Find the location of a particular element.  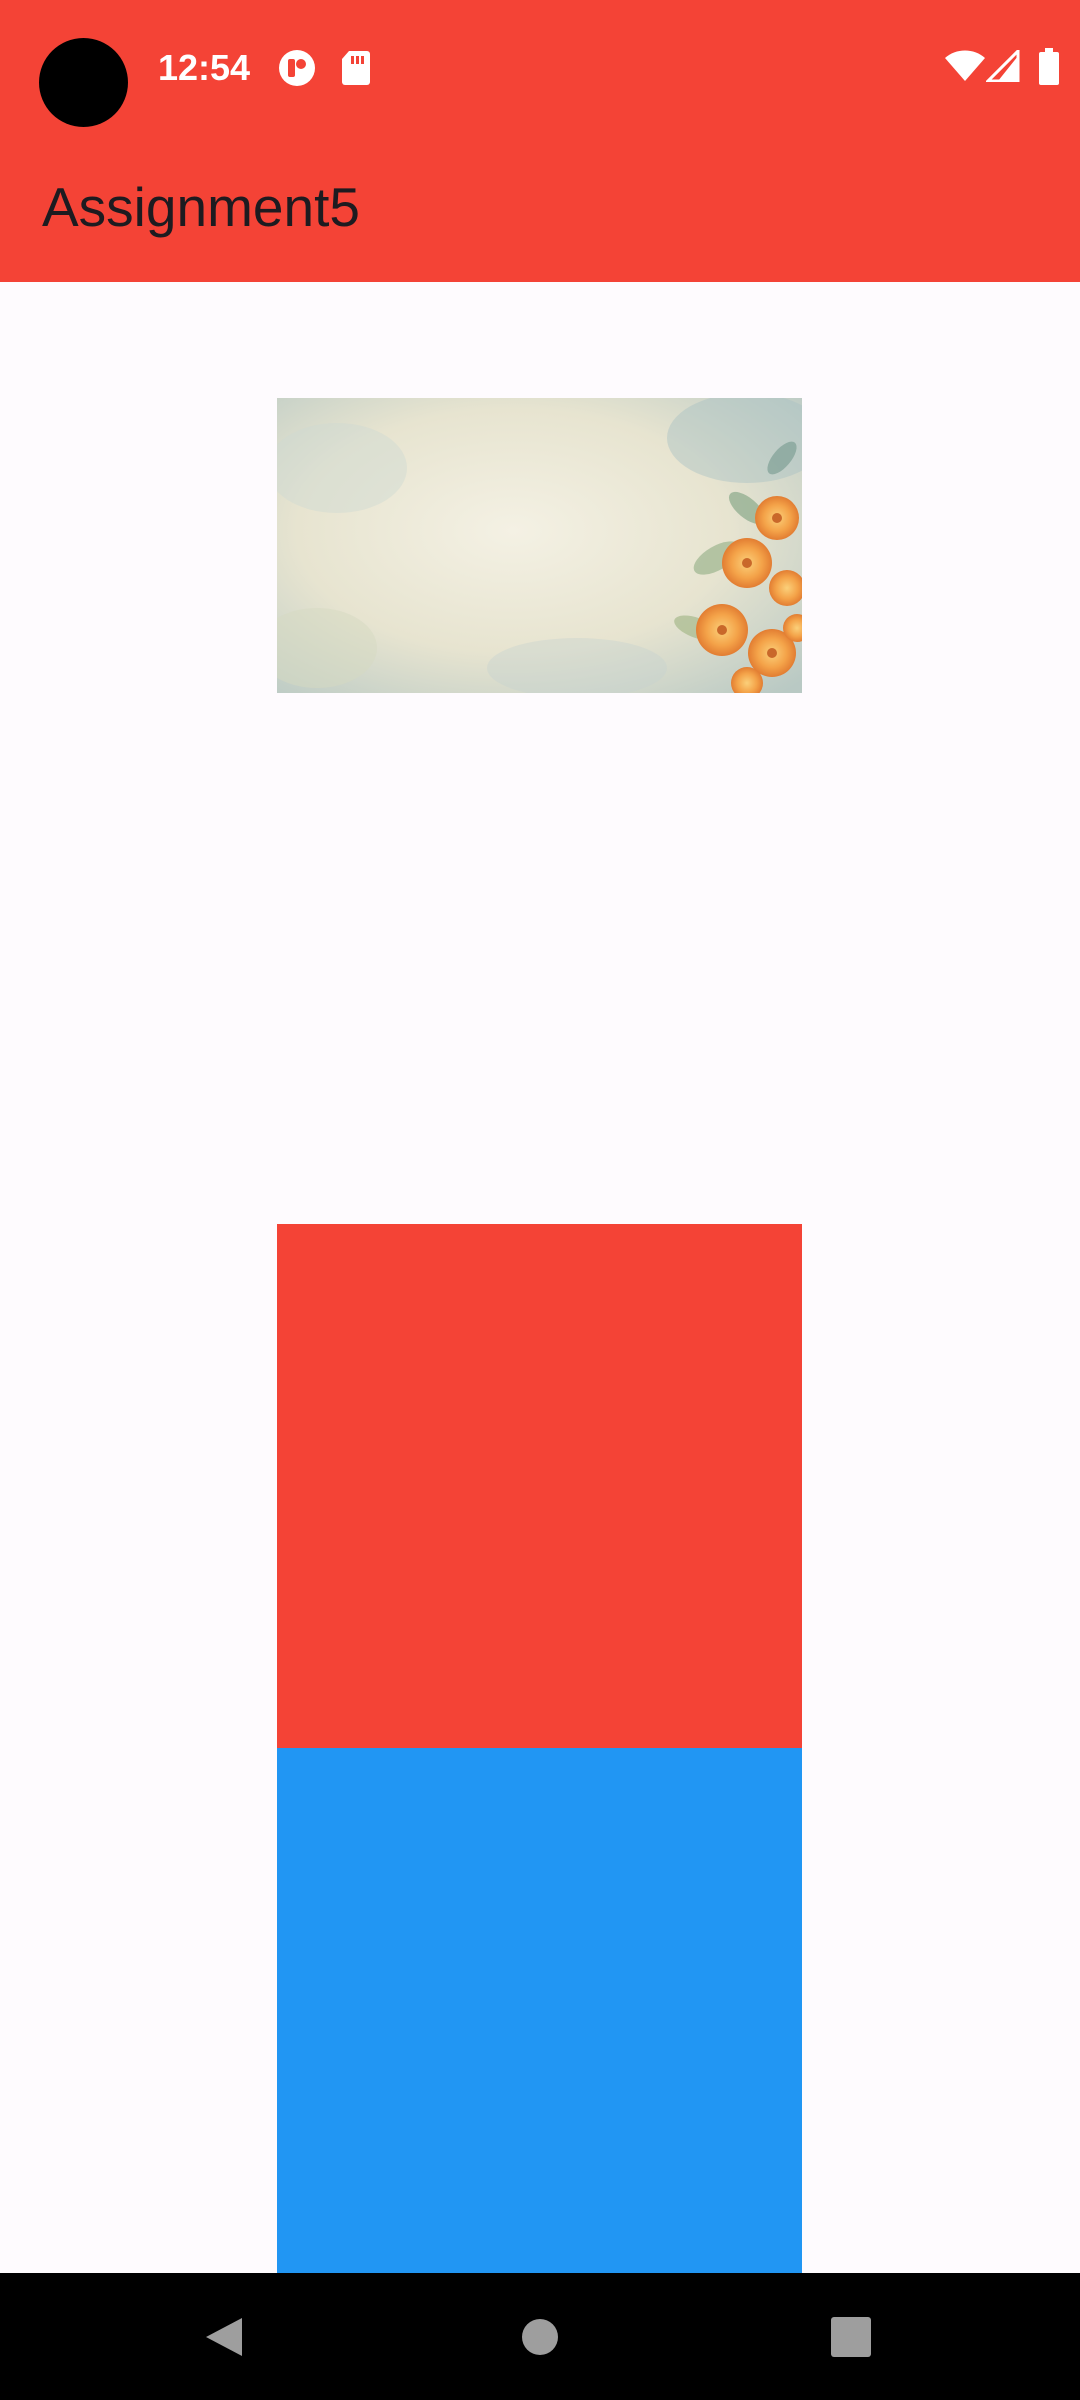

blue-box is located at coordinates (539, 2010).